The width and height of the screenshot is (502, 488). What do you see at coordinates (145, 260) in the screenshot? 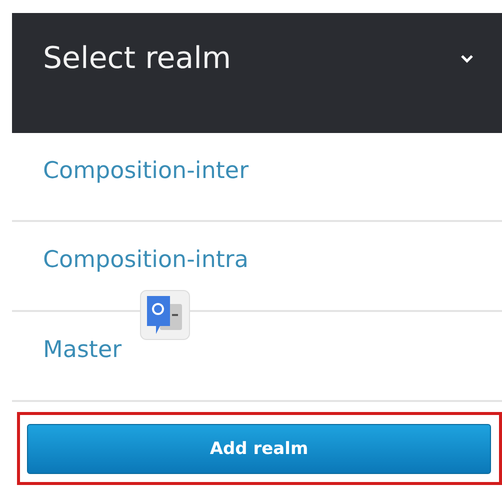
I see `realm-link: Composition-intra` at bounding box center [145, 260].